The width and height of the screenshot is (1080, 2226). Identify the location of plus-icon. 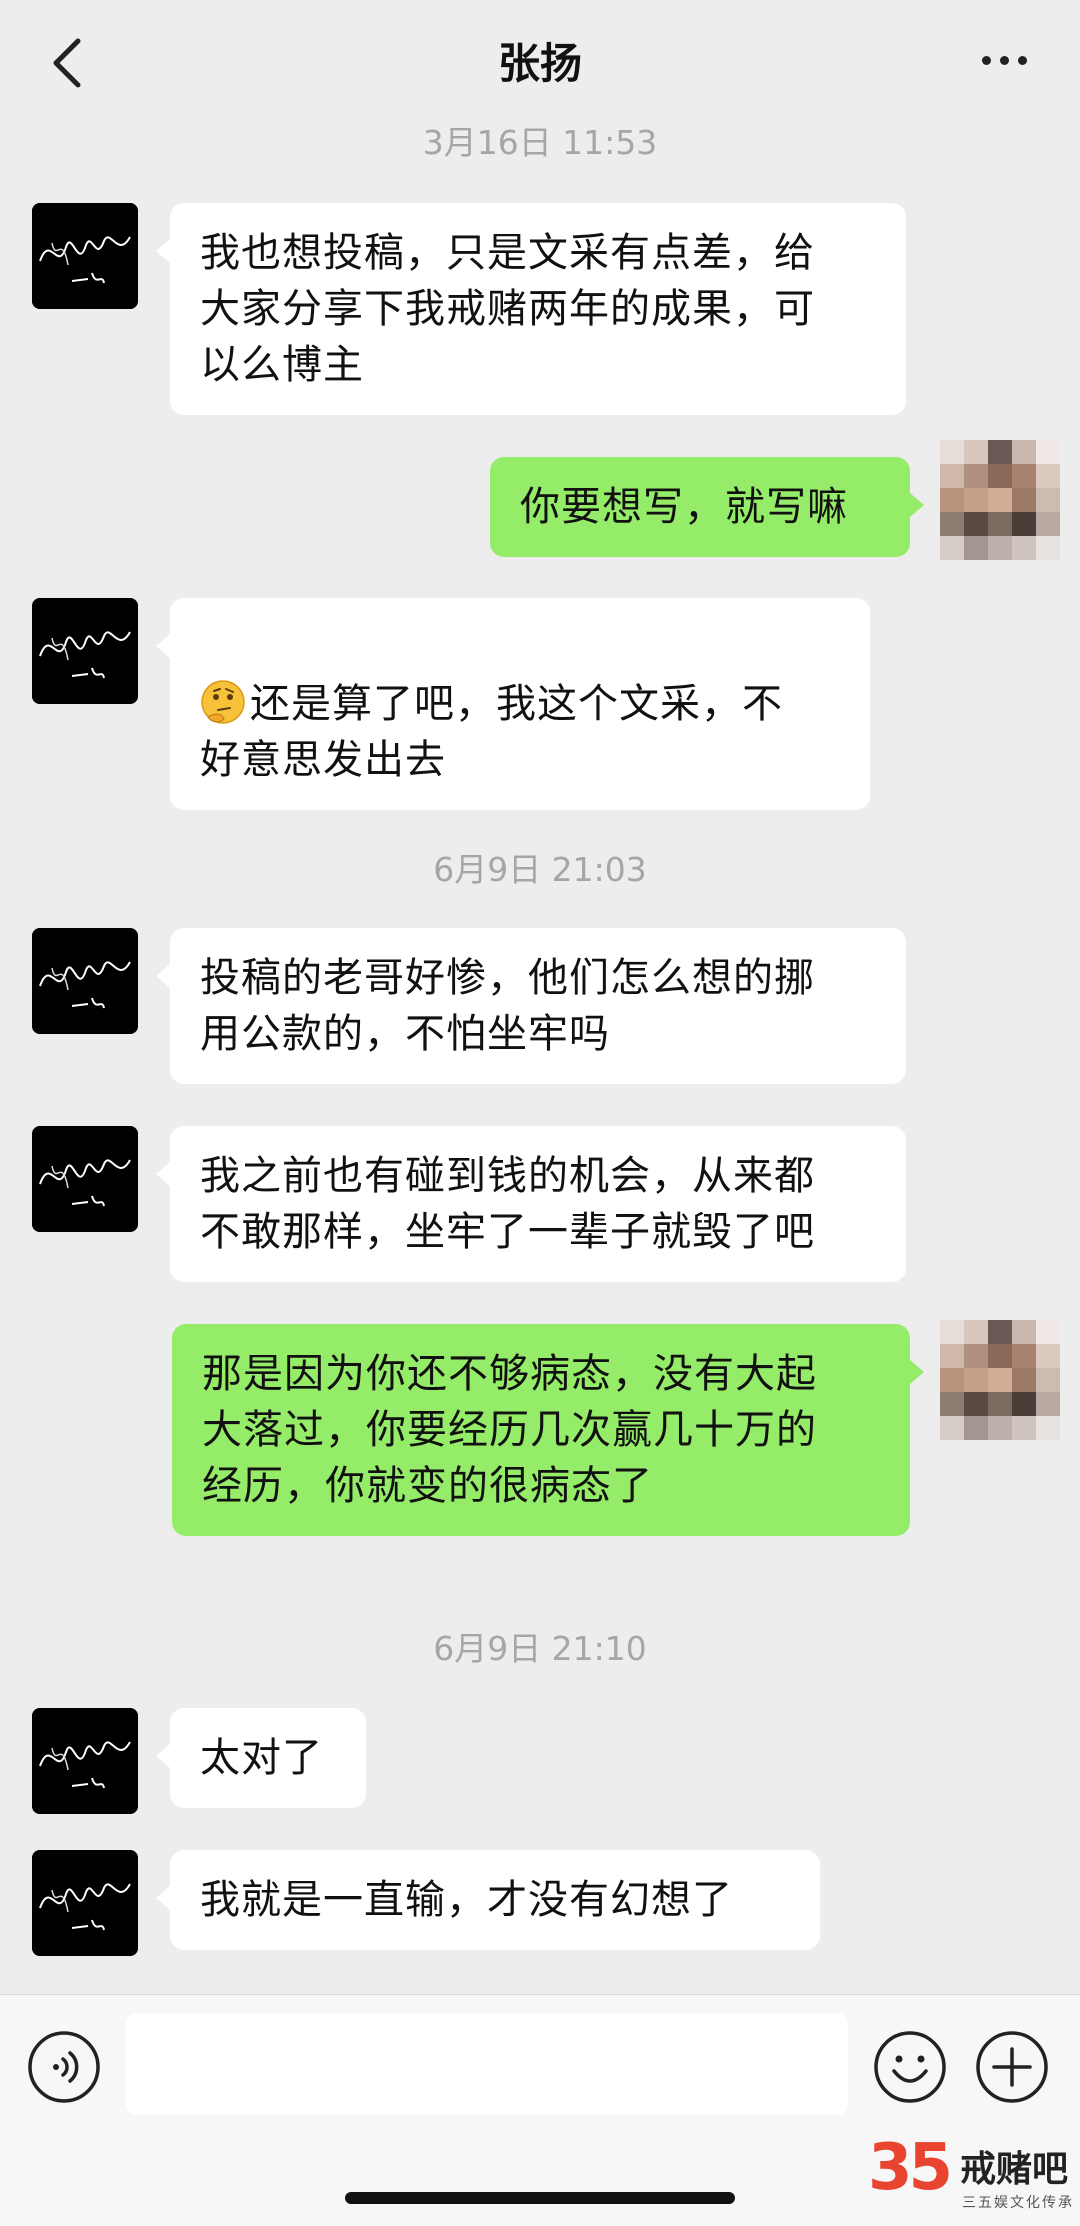
(1012, 2067).